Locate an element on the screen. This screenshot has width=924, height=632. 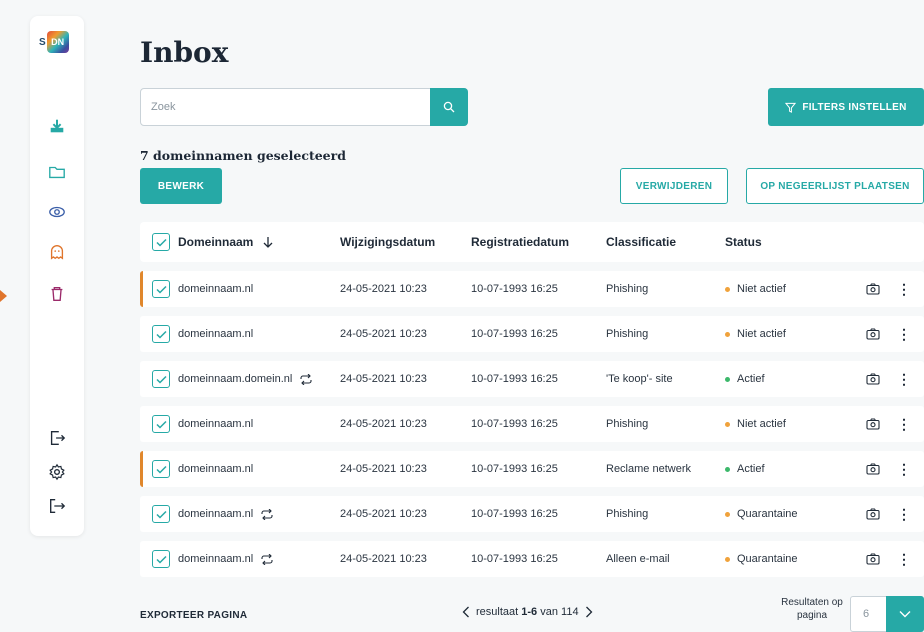
select-all-checkbox is located at coordinates (161, 242).